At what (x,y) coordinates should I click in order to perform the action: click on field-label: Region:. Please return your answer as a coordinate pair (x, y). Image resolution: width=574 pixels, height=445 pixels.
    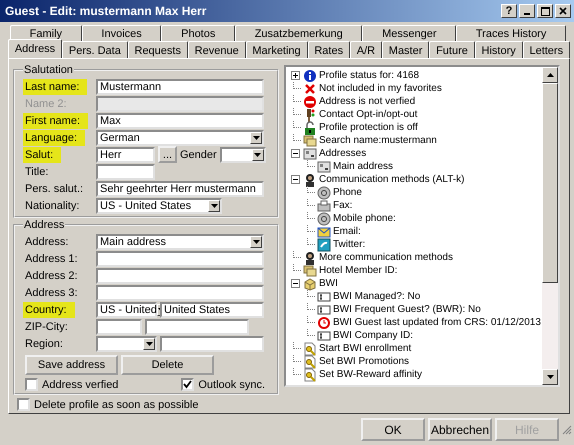
    Looking at the image, I should click on (44, 344).